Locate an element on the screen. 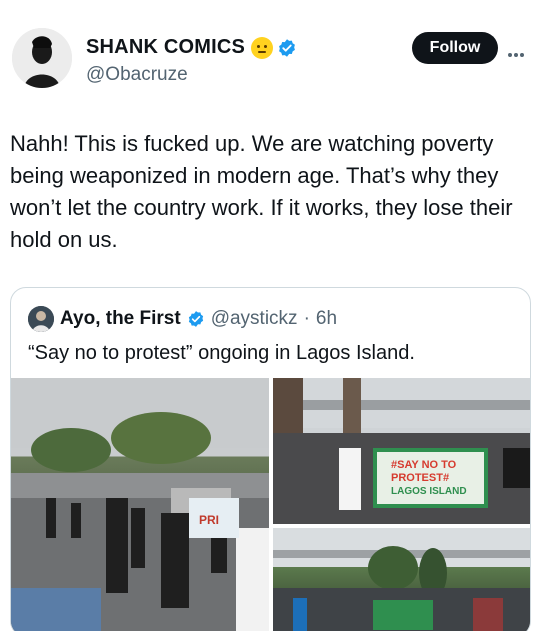  author-avatar is located at coordinates (42, 58).